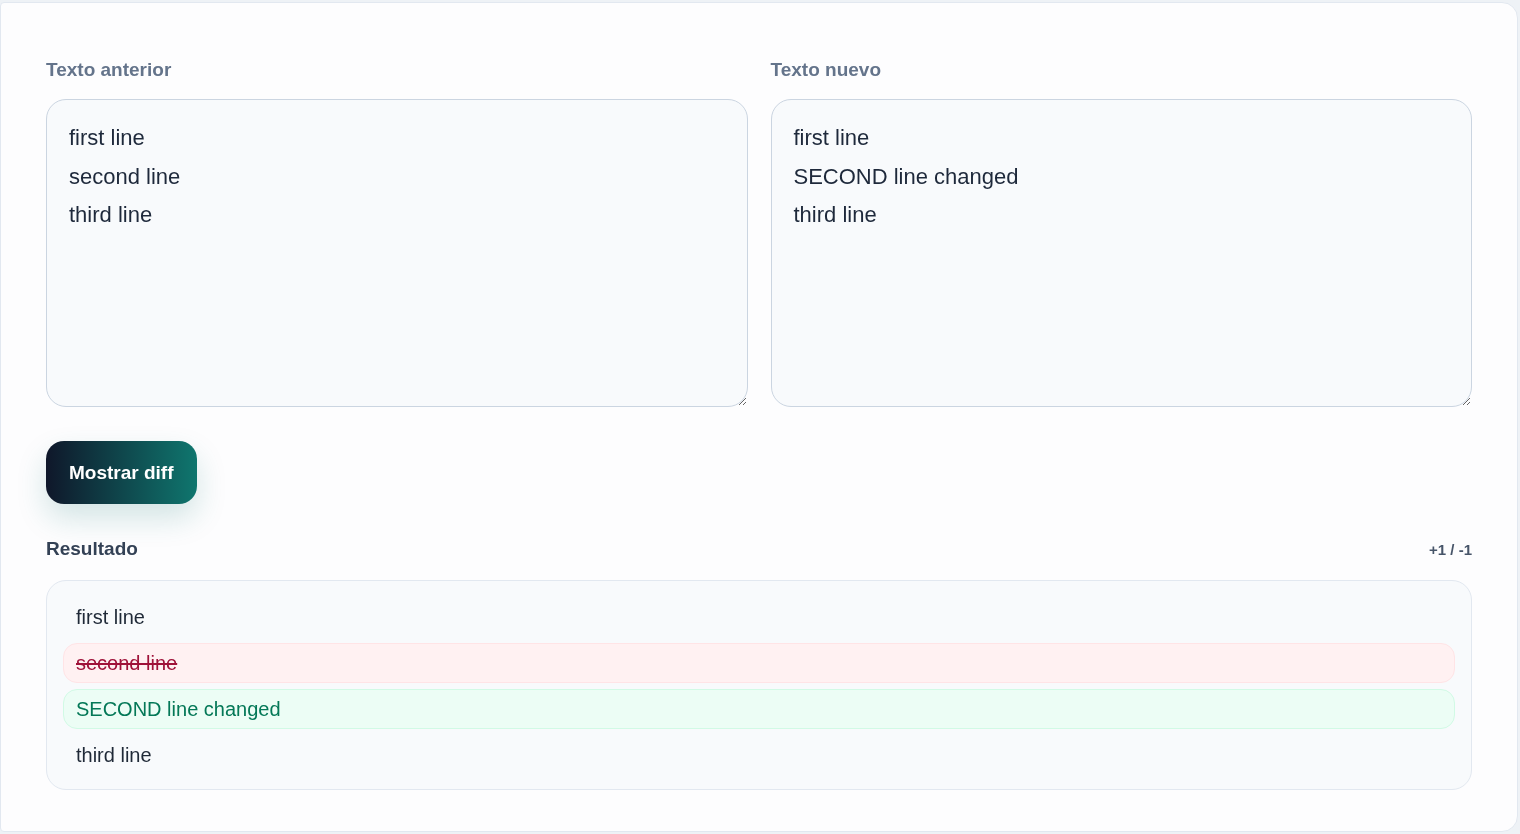  Describe the element at coordinates (759, 663) in the screenshot. I see `removed-line: second line` at that location.